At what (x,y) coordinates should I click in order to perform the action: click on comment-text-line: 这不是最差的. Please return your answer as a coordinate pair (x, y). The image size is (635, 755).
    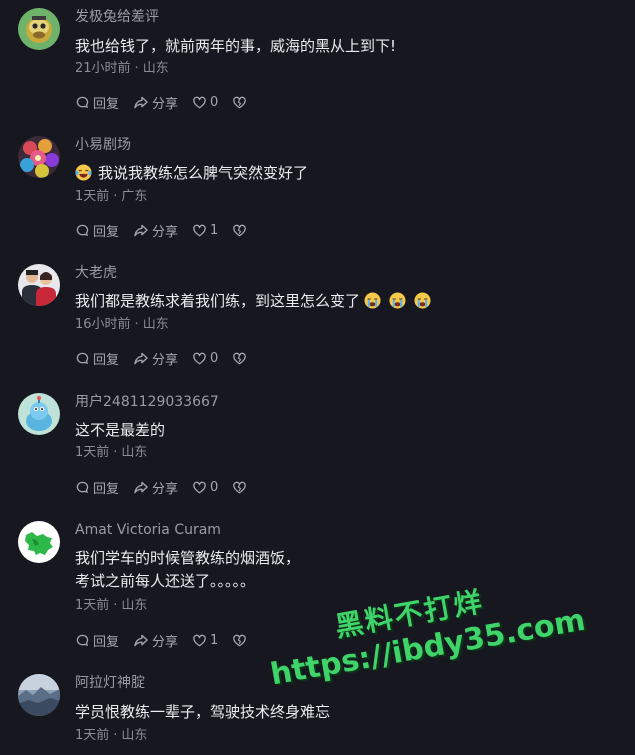
    Looking at the image, I should click on (120, 430).